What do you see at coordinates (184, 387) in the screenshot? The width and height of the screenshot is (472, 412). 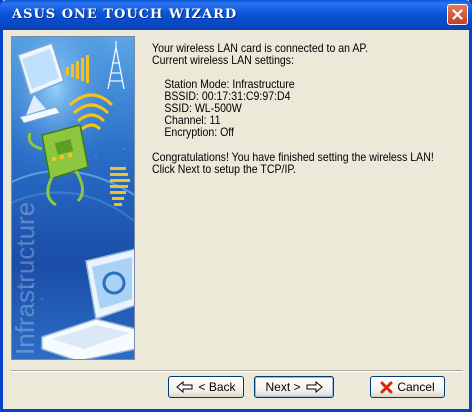 I see `arrow-left-icon` at bounding box center [184, 387].